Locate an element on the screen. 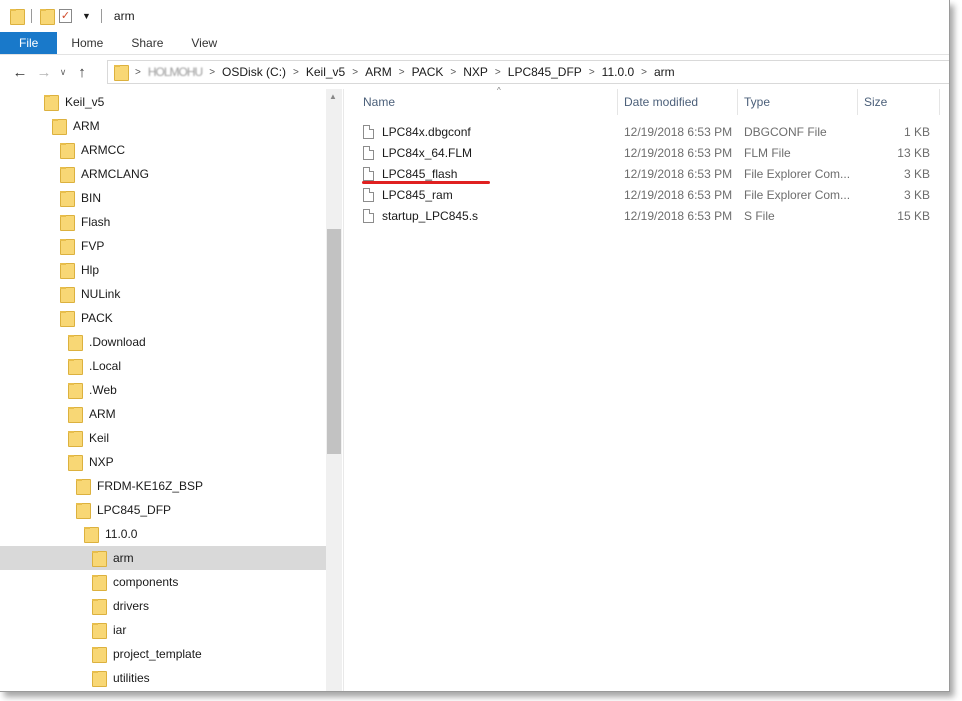  tree-item-frdm-ke16z-bsp: FRDM-KE16Z_BSP is located at coordinates (163, 486).